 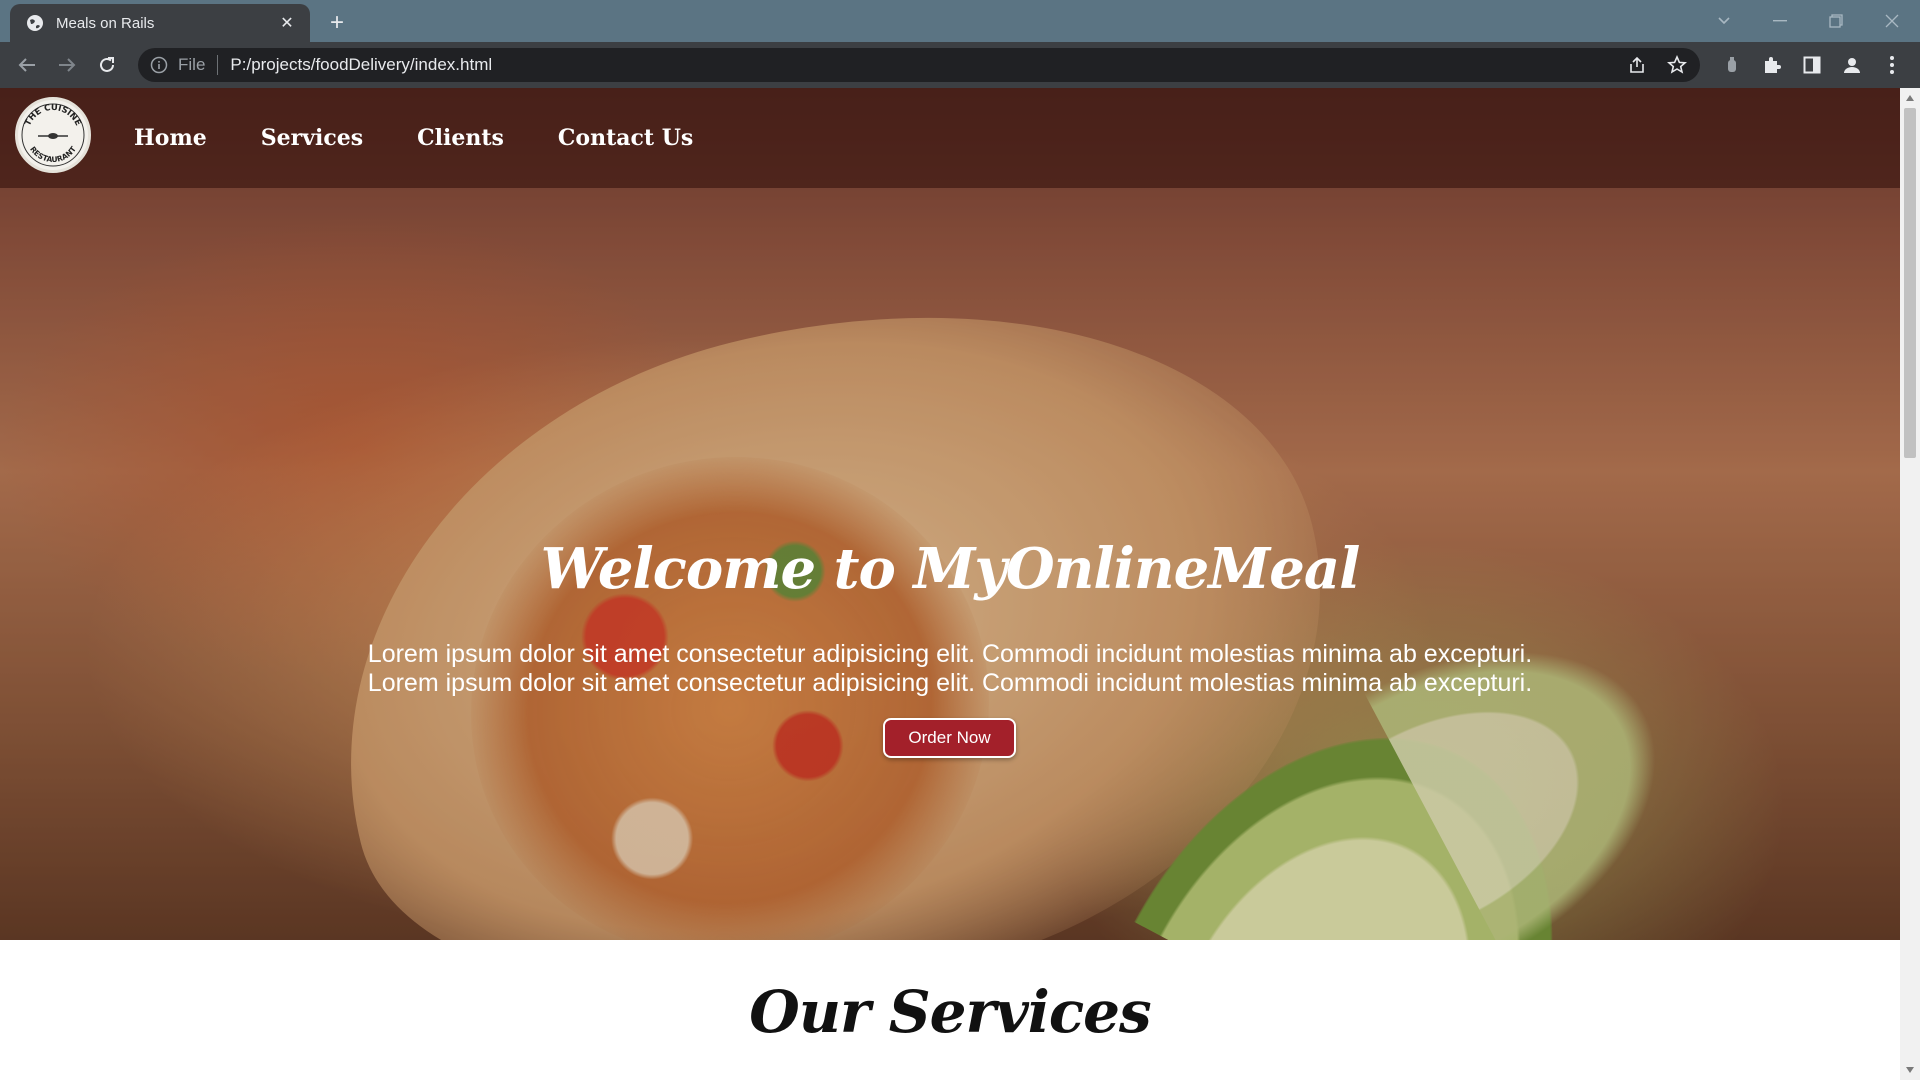 I want to click on puzzle-extensions-icon, so click(x=1772, y=65).